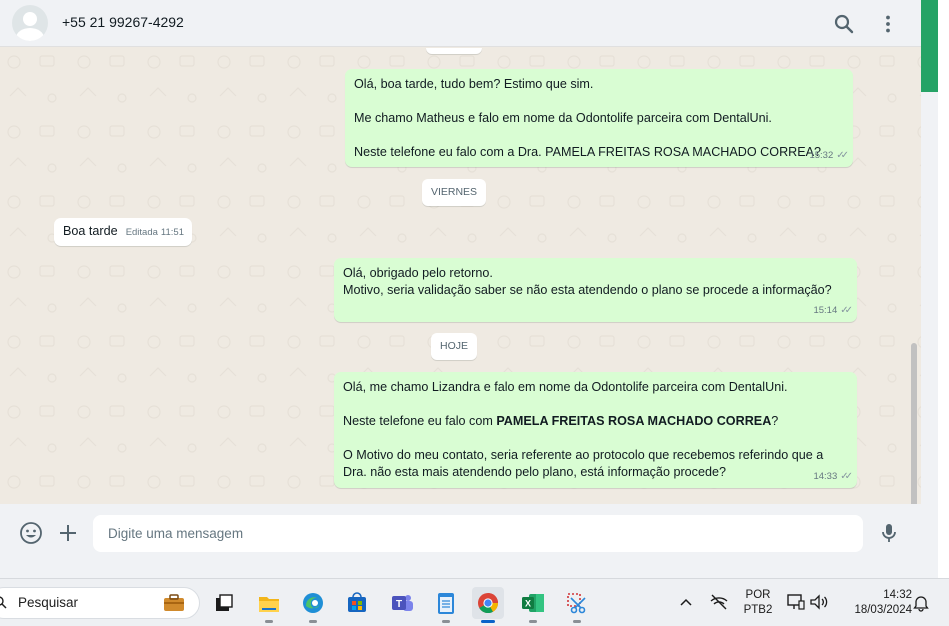  What do you see at coordinates (528, 604) in the screenshot?
I see `svg-text: X` at bounding box center [528, 604].